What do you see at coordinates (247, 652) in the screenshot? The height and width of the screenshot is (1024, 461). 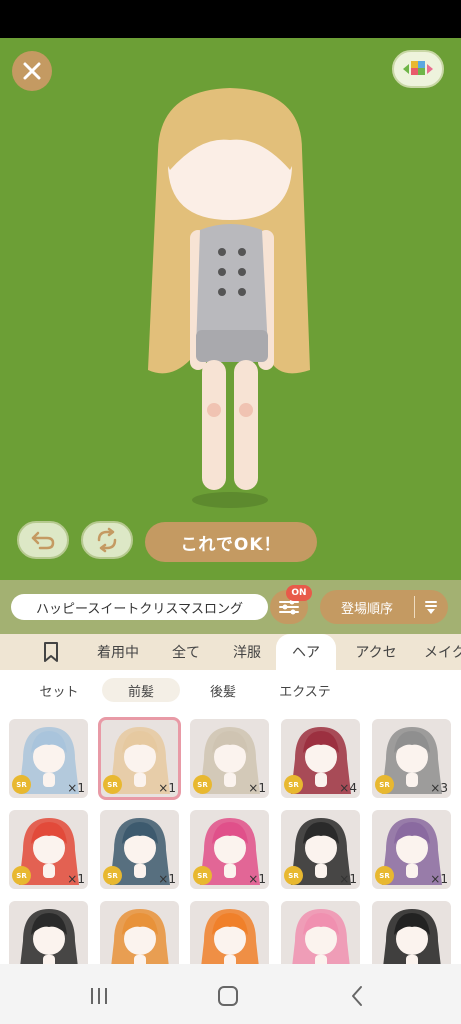 I see `tab-clothes: 洋服` at bounding box center [247, 652].